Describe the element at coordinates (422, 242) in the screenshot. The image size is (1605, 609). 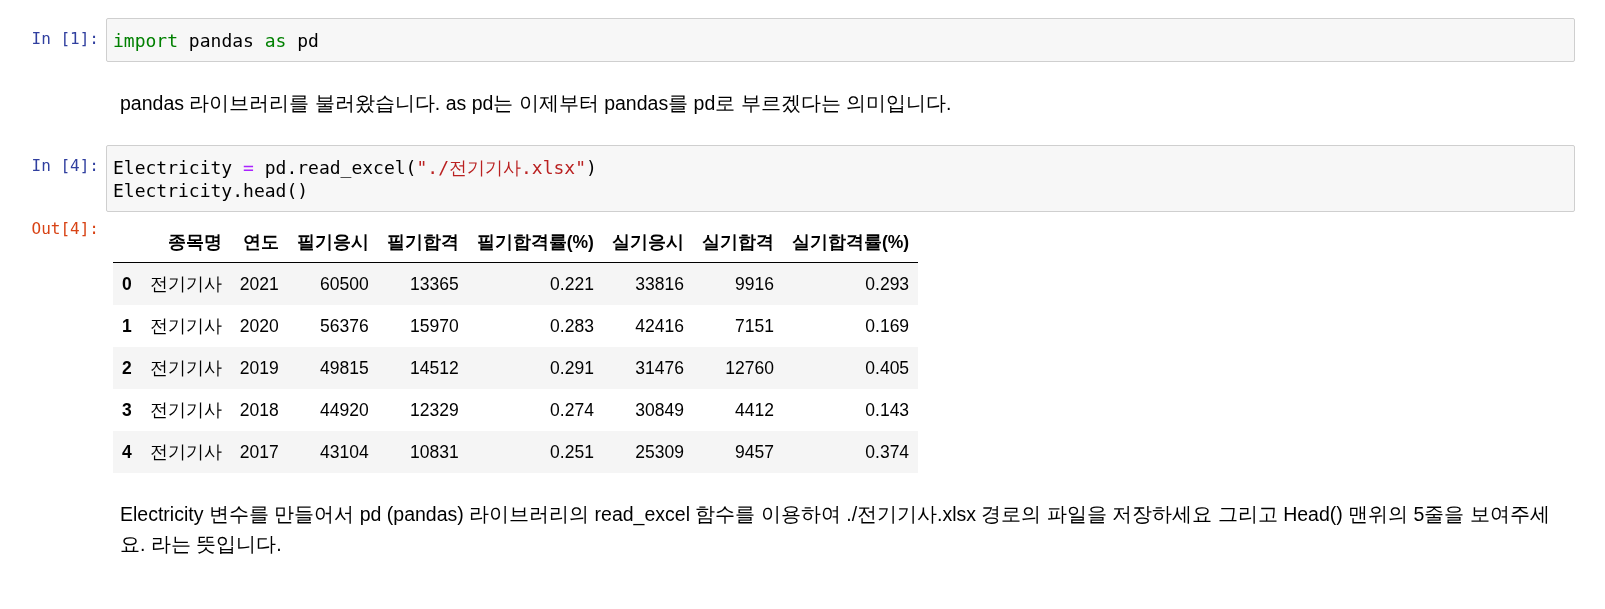
I see `column-header: 필기합격` at that location.